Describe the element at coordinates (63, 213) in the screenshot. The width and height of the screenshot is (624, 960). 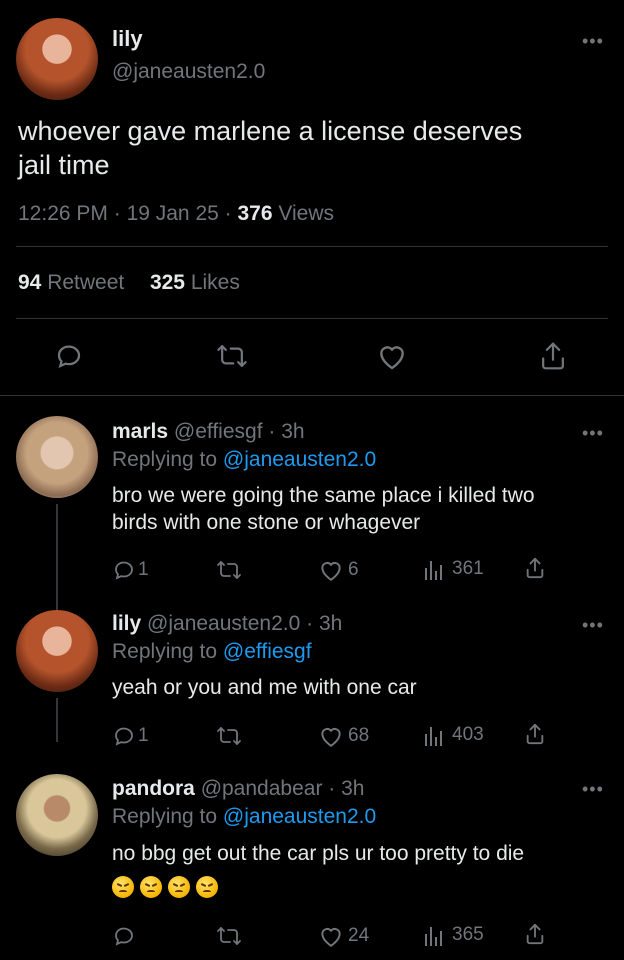
I see `tweet-time: 12:26 PM` at that location.